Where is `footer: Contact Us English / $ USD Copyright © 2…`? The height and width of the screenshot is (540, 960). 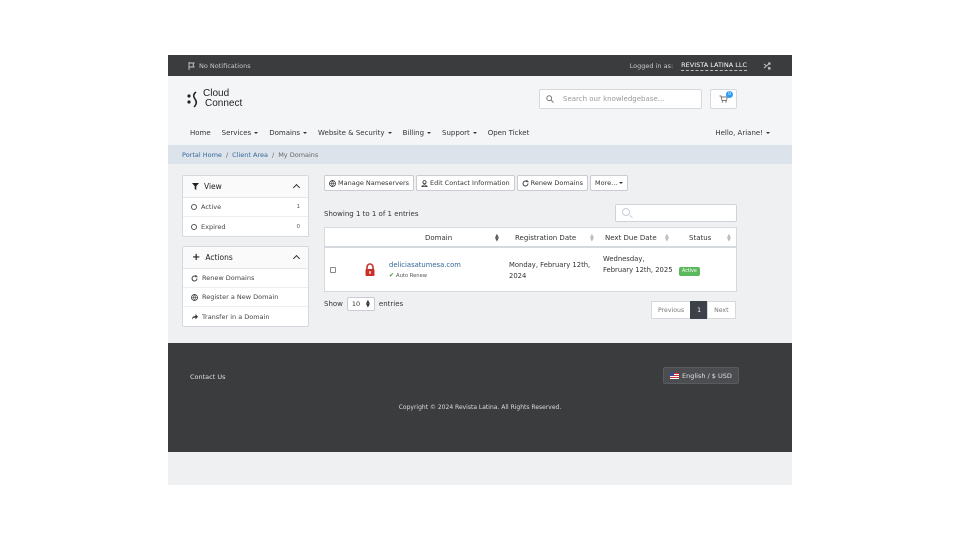
footer: Contact Us English / $ USD Copyright © 2… is located at coordinates (480, 397).